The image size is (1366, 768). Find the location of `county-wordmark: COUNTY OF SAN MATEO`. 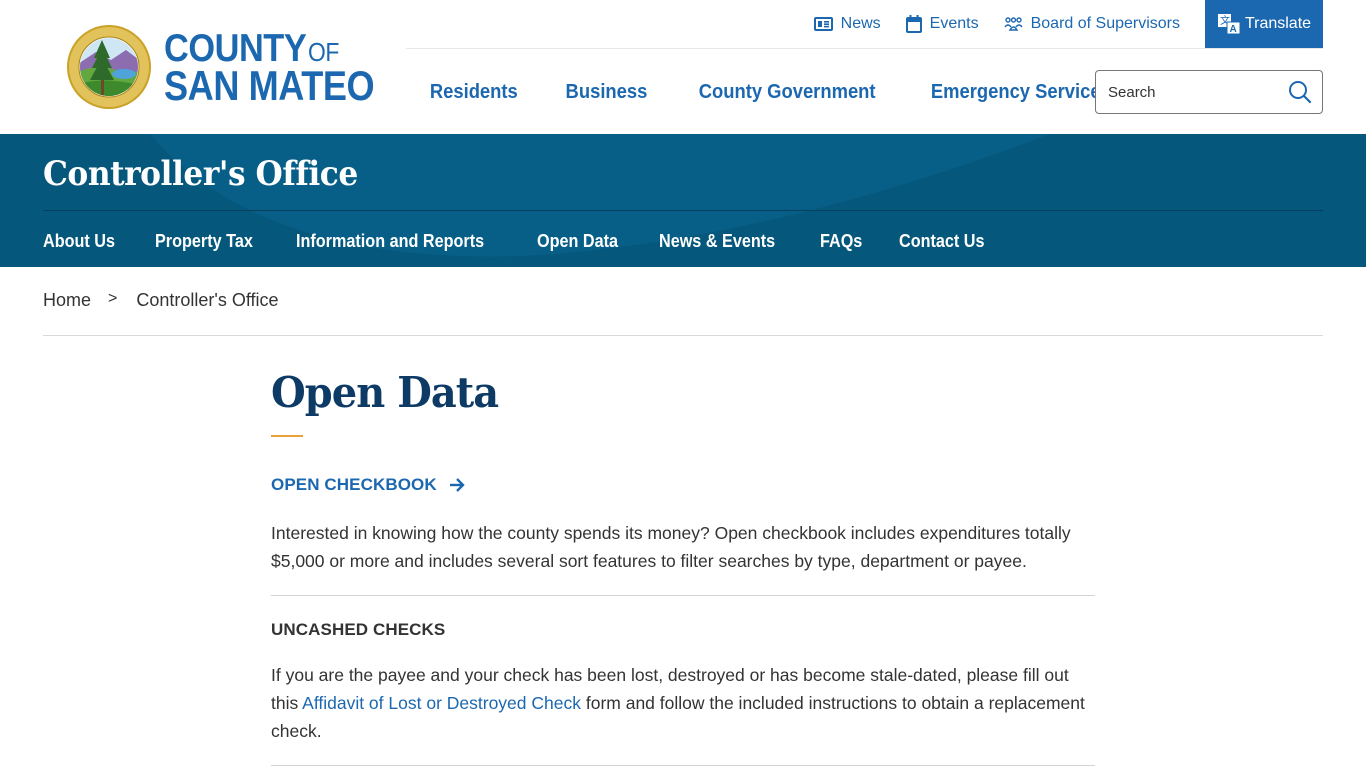

county-wordmark: COUNTY OF SAN MATEO is located at coordinates (286, 68).